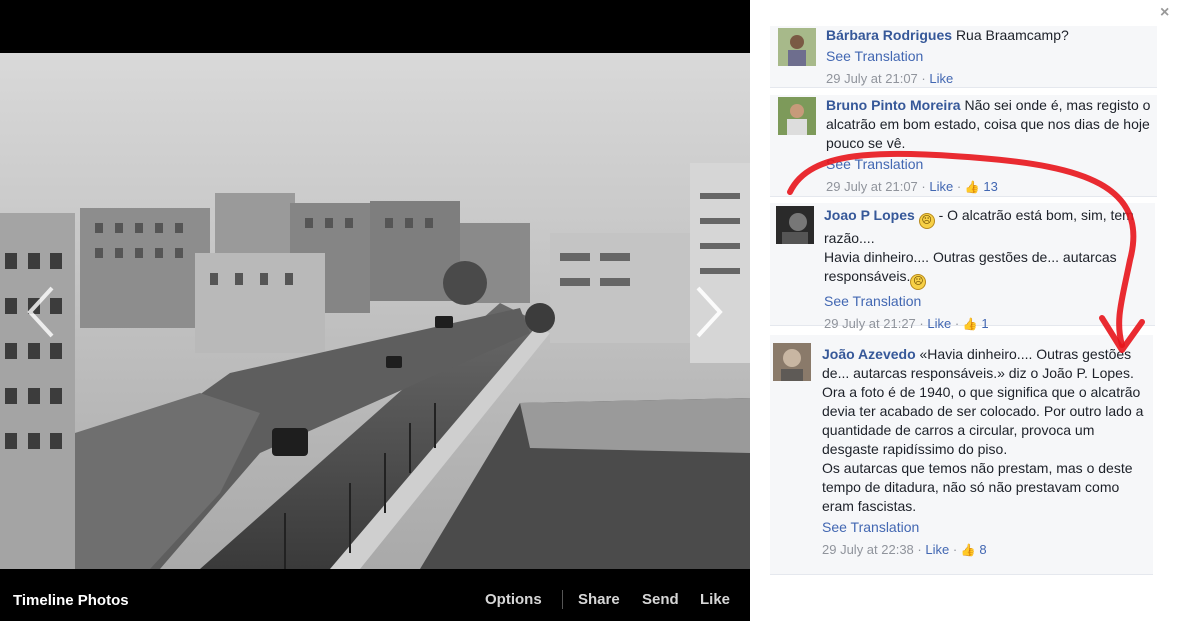  I want to click on comment-text: Rua Braamcamp?, so click(1012, 35).